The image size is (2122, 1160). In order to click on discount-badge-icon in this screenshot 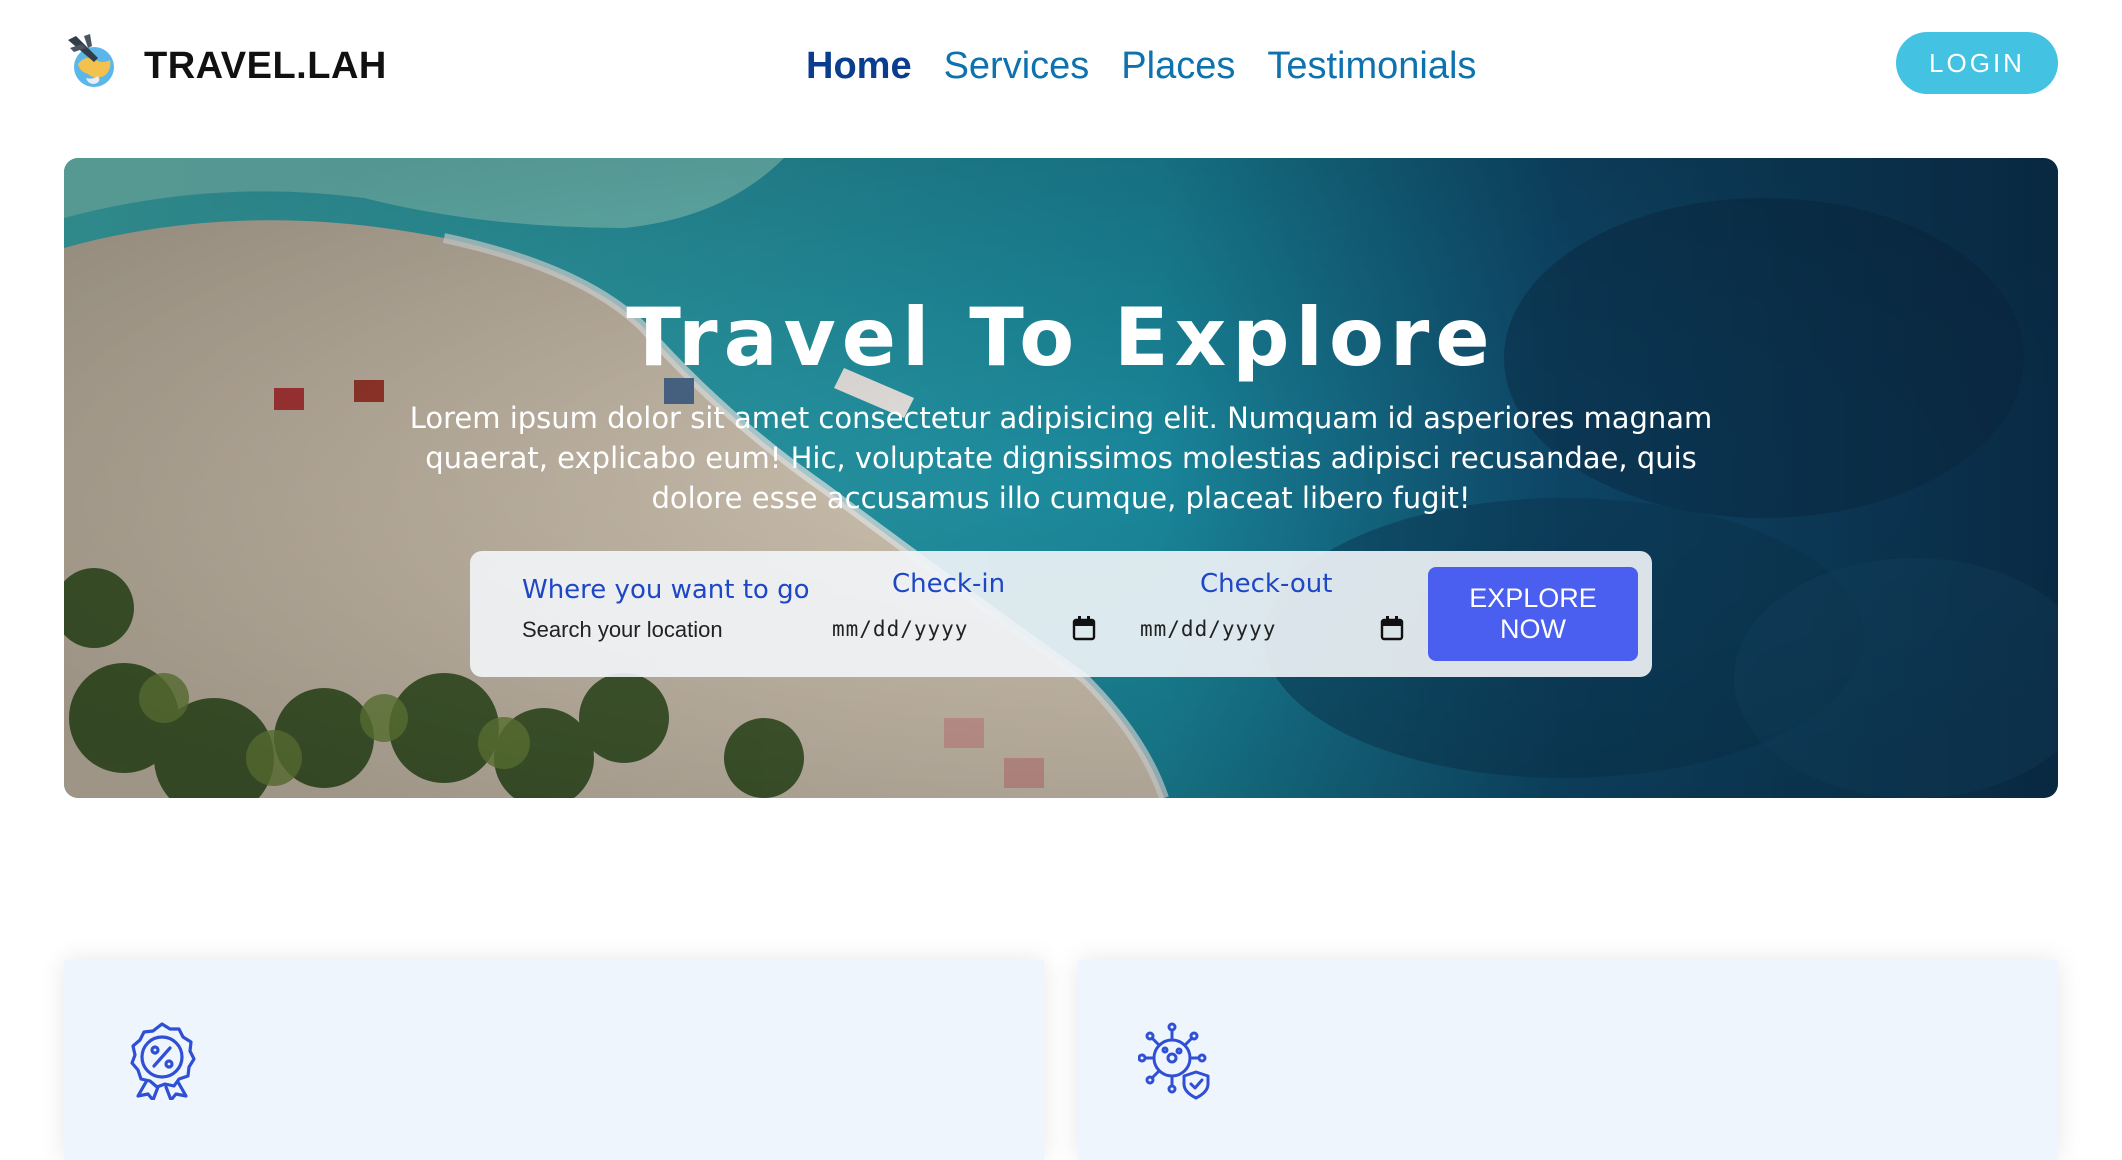, I will do `click(163, 1061)`.